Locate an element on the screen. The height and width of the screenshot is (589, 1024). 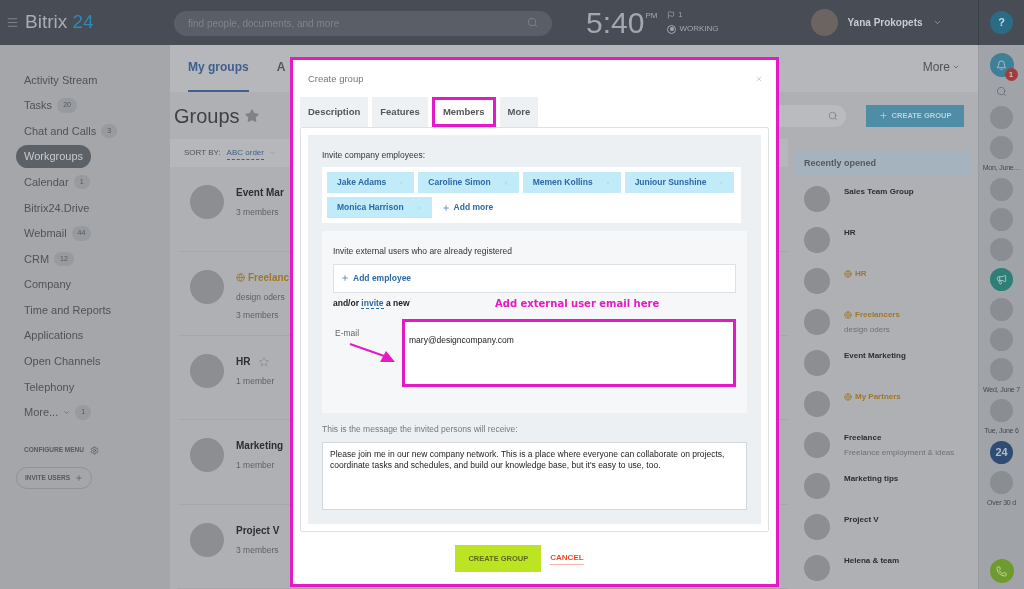
page-title: Groups is located at coordinates (207, 116).